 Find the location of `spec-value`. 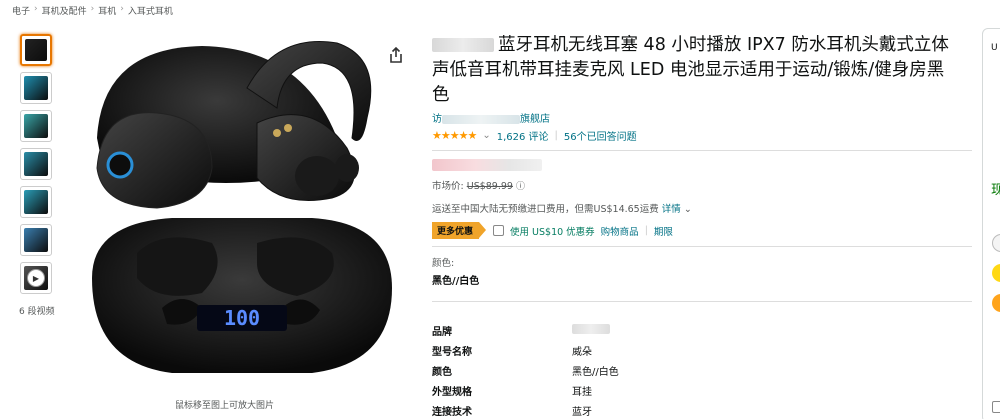

spec-value is located at coordinates (591, 330).